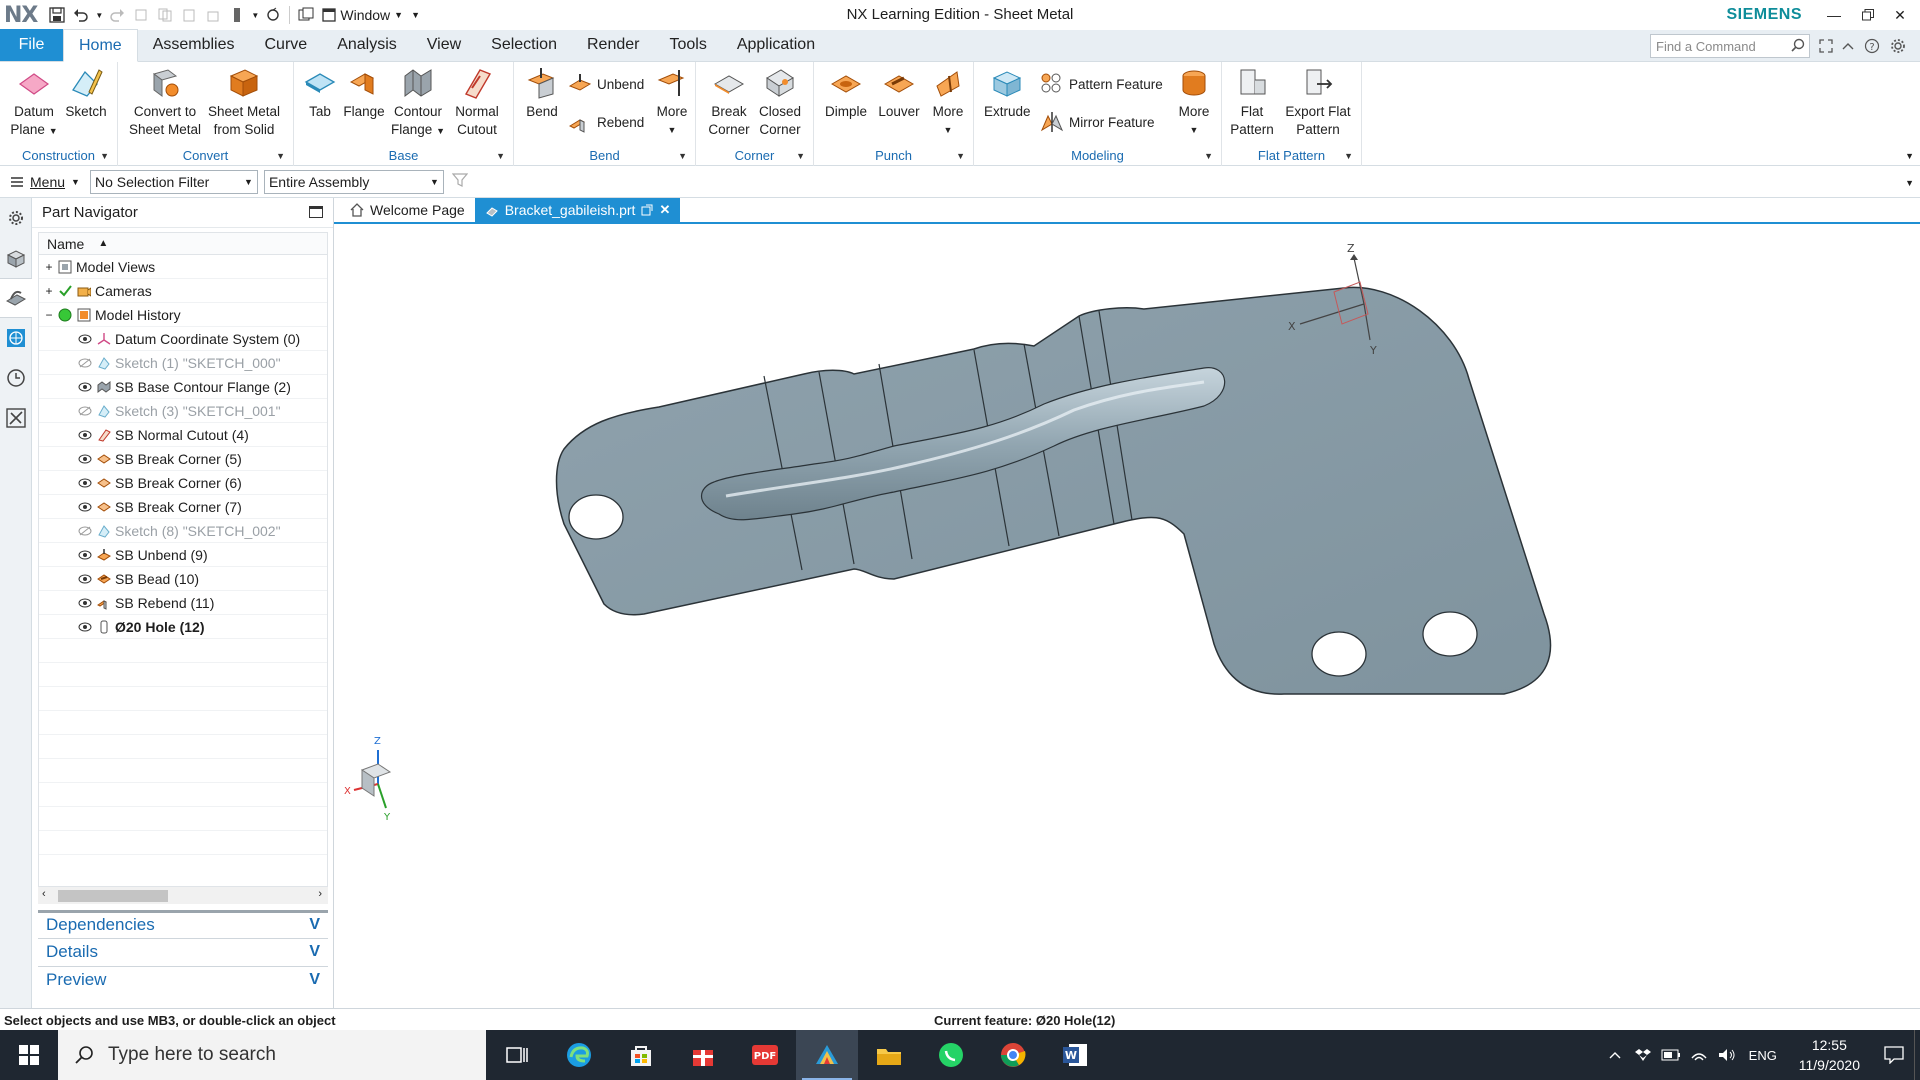 The image size is (1920, 1080). What do you see at coordinates (286, 45) in the screenshot?
I see `tab-curve: Curve` at bounding box center [286, 45].